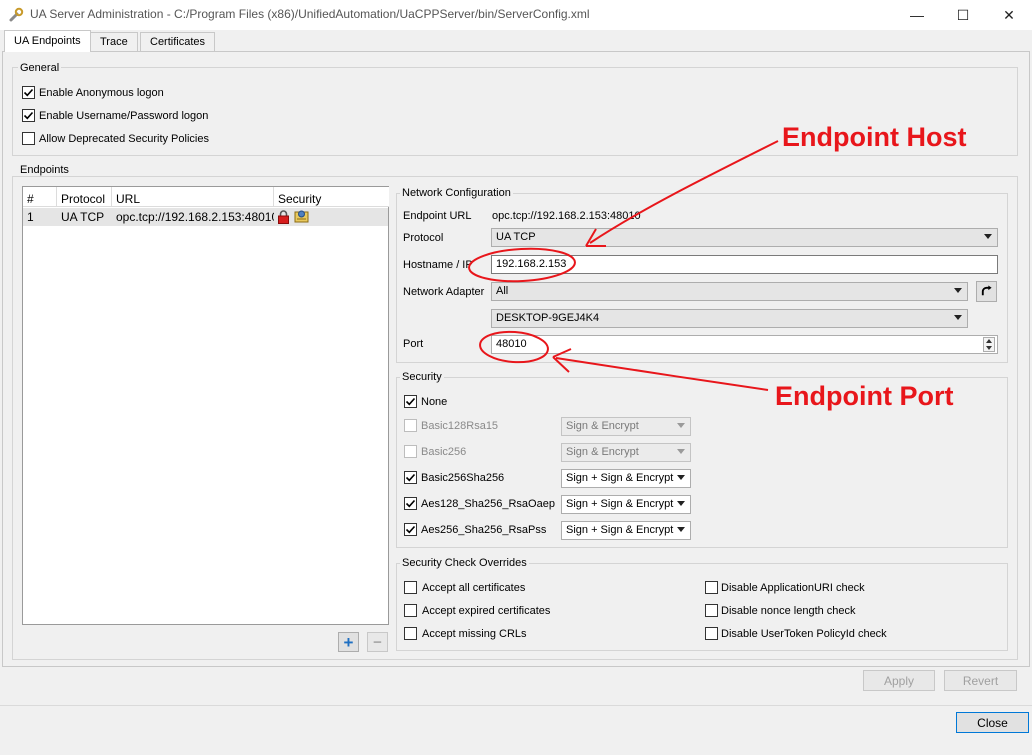 The height and width of the screenshot is (755, 1032). I want to click on policy-basic128rsa15-label: Basic128Rsa15, so click(460, 426).